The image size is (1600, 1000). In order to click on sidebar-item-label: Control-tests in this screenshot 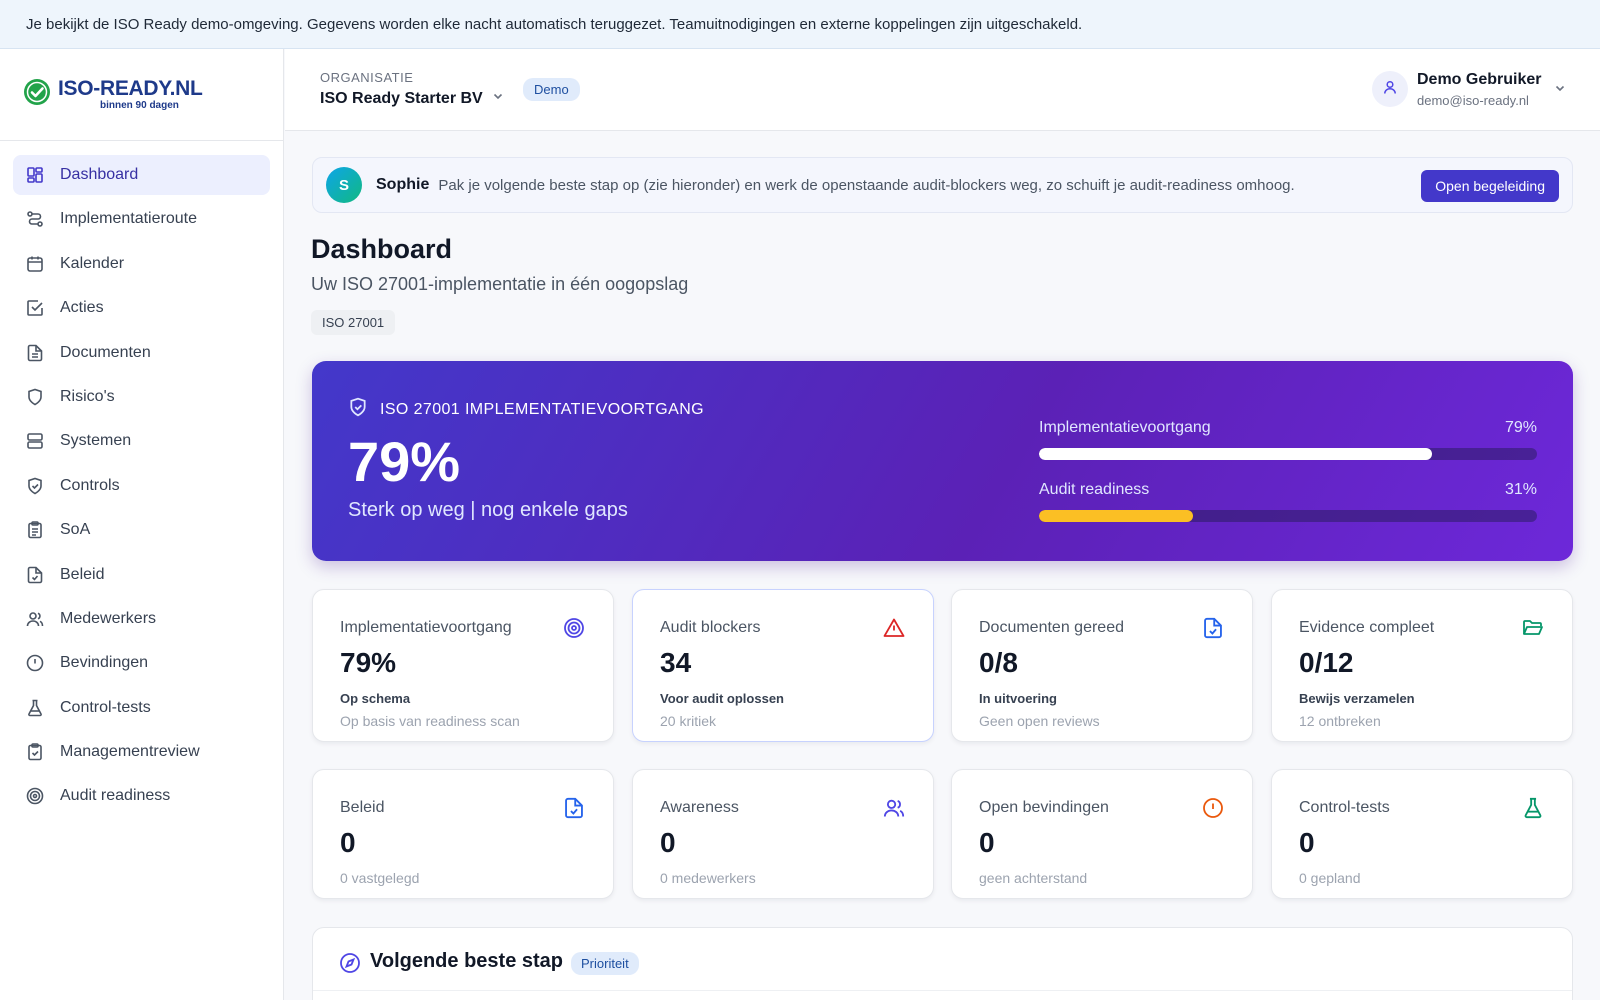, I will do `click(105, 707)`.